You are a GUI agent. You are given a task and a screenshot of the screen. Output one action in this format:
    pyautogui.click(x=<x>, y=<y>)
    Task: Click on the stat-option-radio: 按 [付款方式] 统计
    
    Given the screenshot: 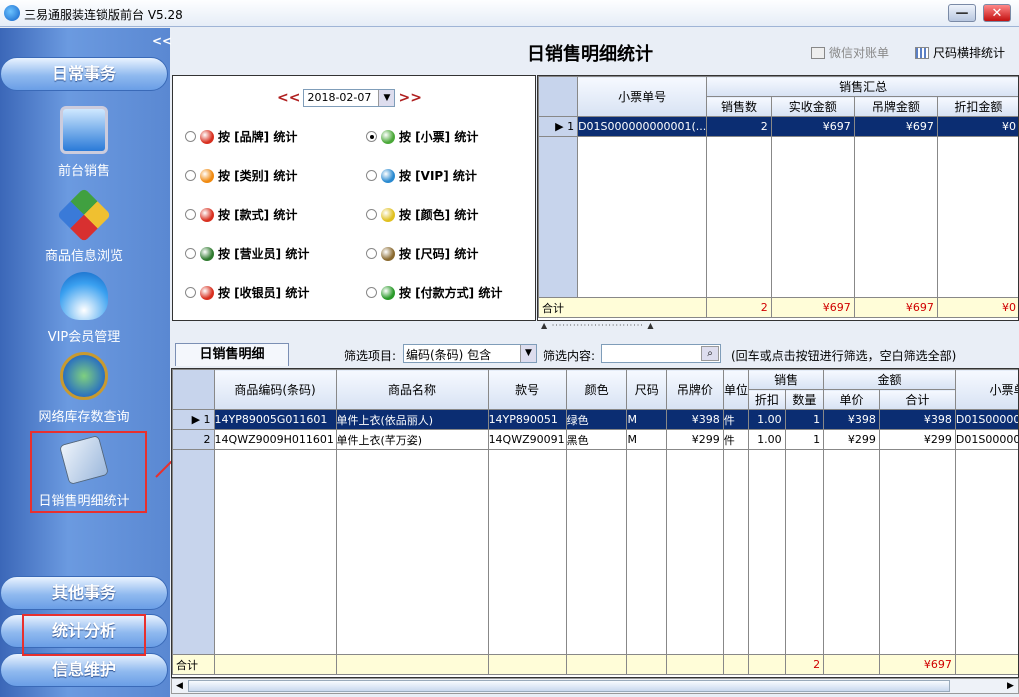 What is the action you would take?
    pyautogui.click(x=434, y=292)
    